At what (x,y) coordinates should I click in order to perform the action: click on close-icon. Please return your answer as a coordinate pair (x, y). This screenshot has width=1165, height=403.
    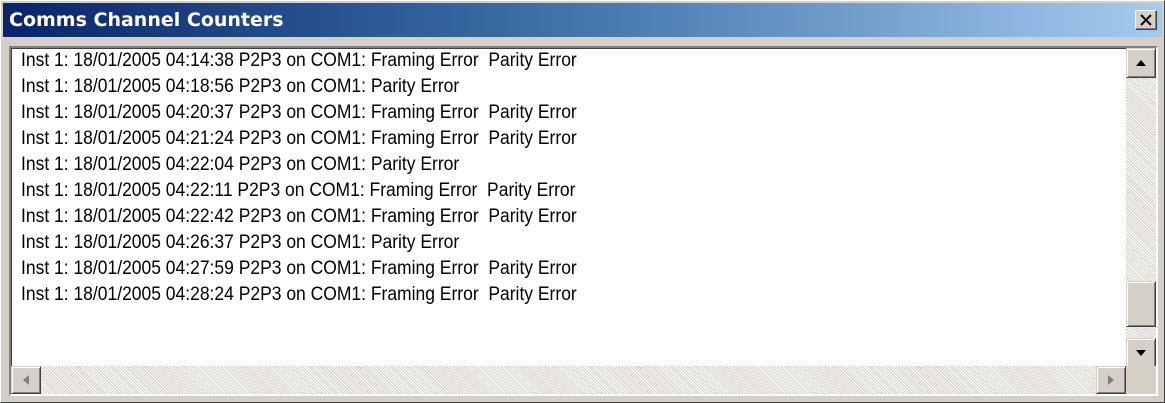
    Looking at the image, I should click on (1146, 20).